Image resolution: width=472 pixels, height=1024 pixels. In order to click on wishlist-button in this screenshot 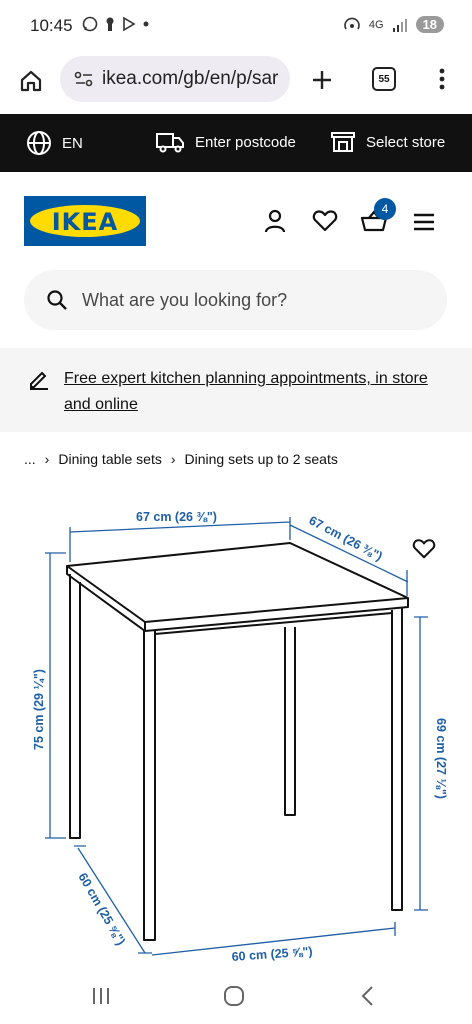, I will do `click(325, 221)`.